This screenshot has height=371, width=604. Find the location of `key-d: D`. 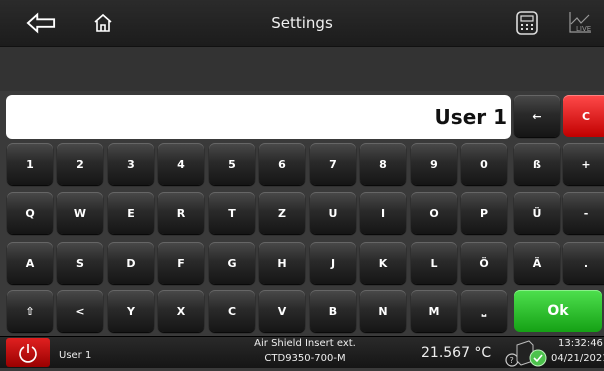

key-d: D is located at coordinates (131, 263).